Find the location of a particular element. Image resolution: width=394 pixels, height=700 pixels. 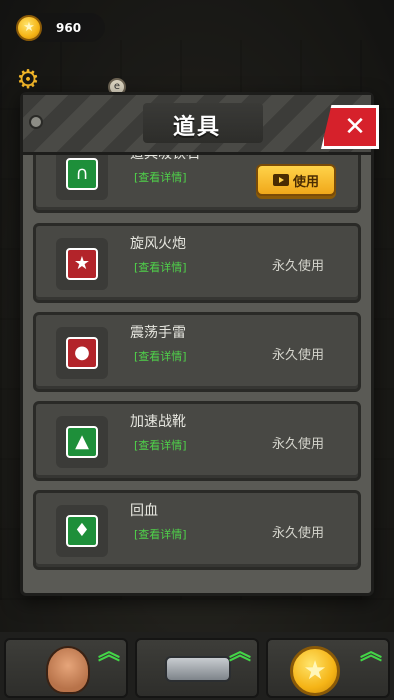

item-icon-frame: ★ is located at coordinates (82, 264).